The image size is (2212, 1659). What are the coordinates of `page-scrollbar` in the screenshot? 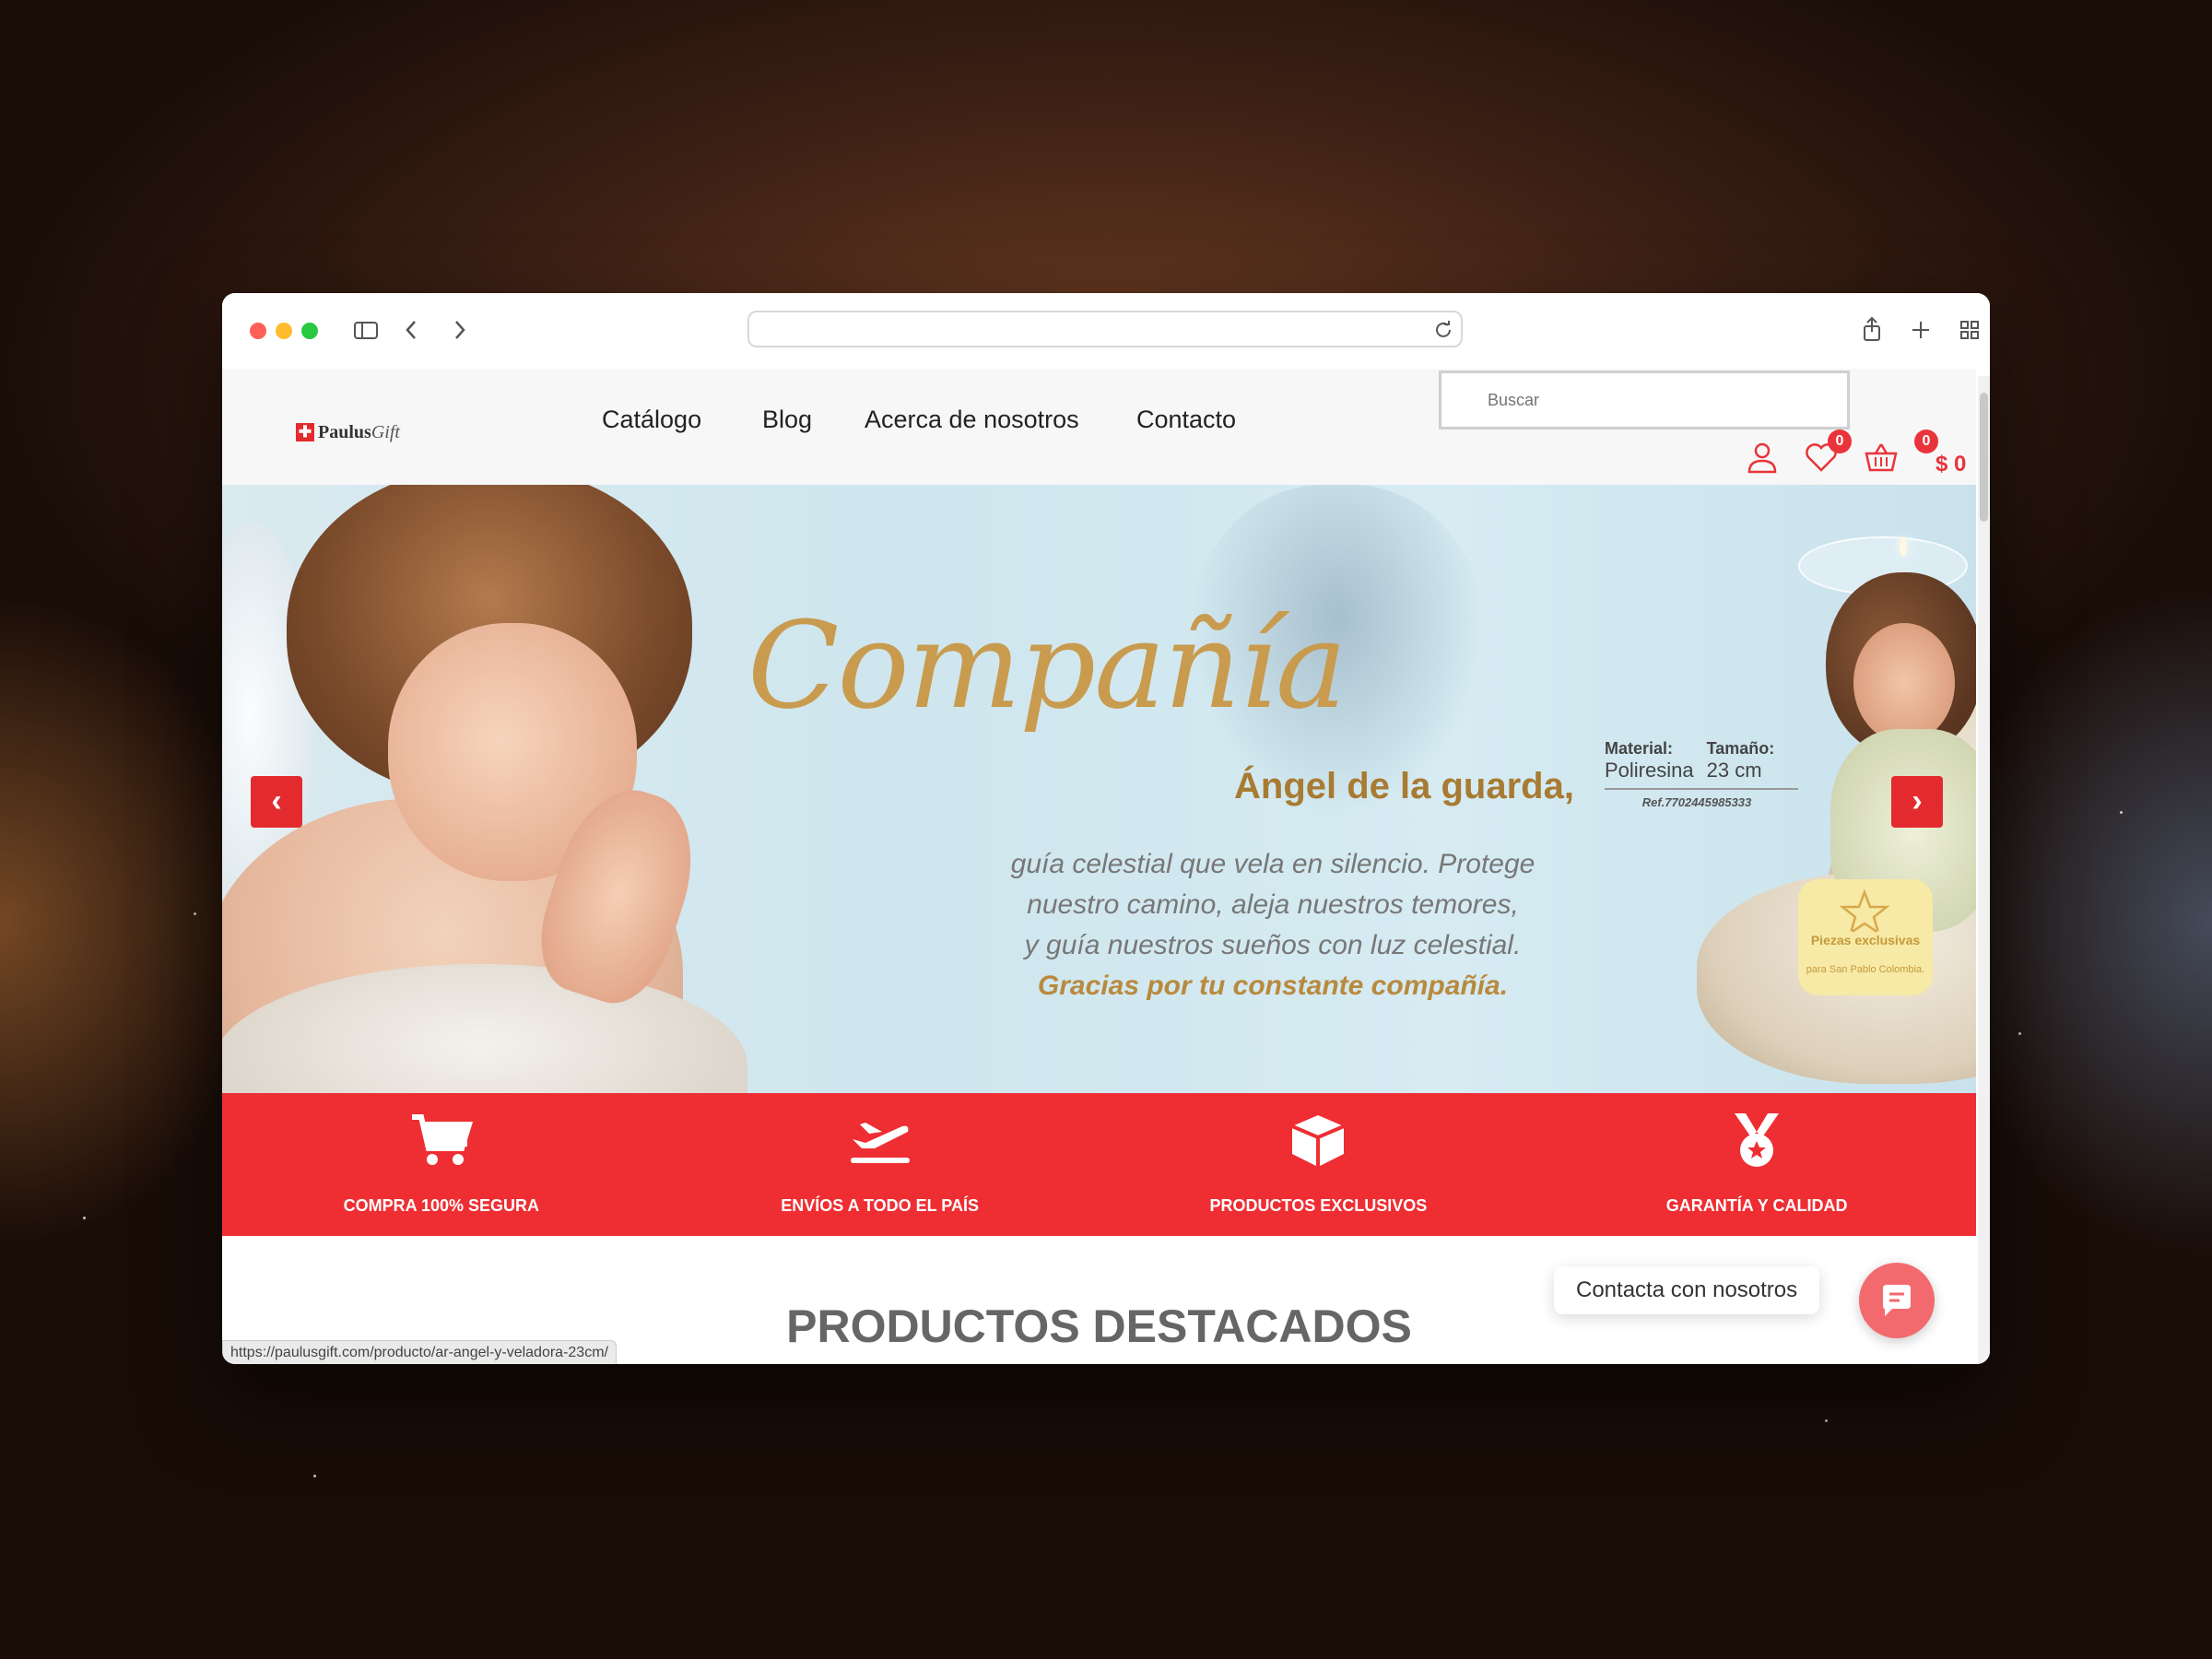 It's located at (1984, 870).